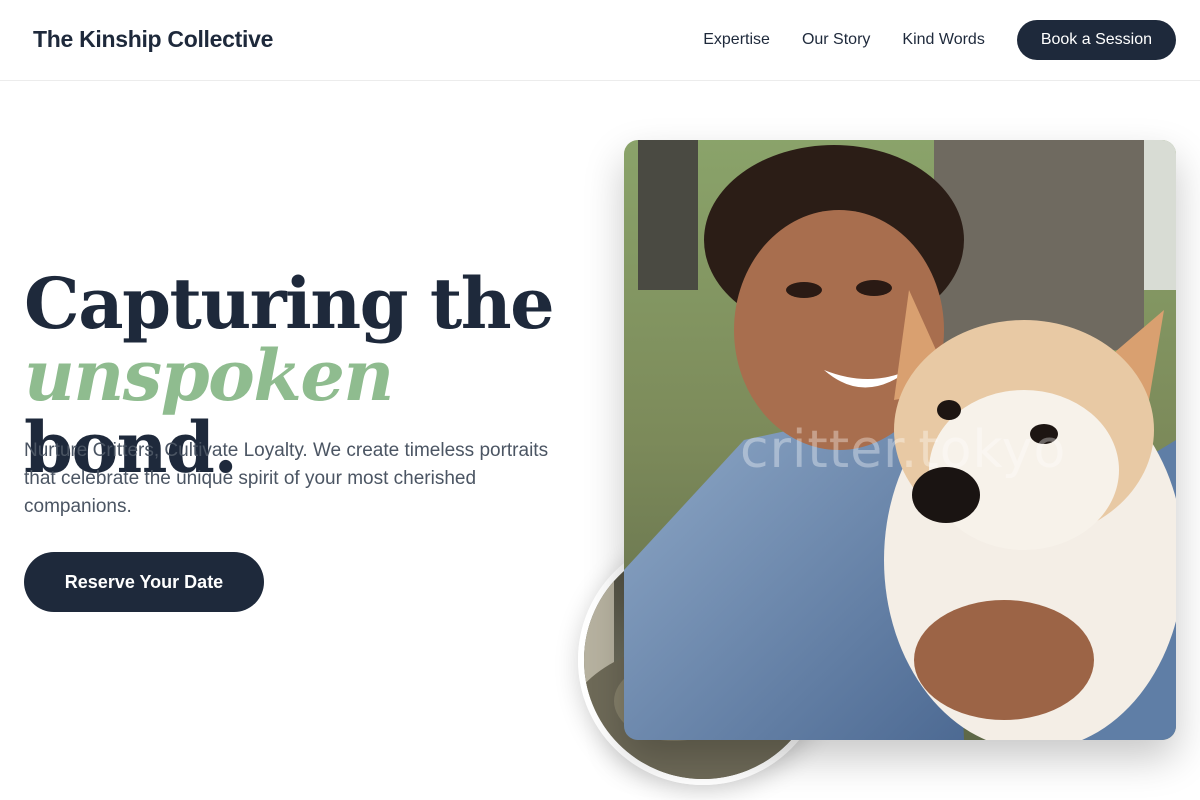 The height and width of the screenshot is (800, 1200). I want to click on nav-link-kind-words: Kind Words, so click(943, 40).